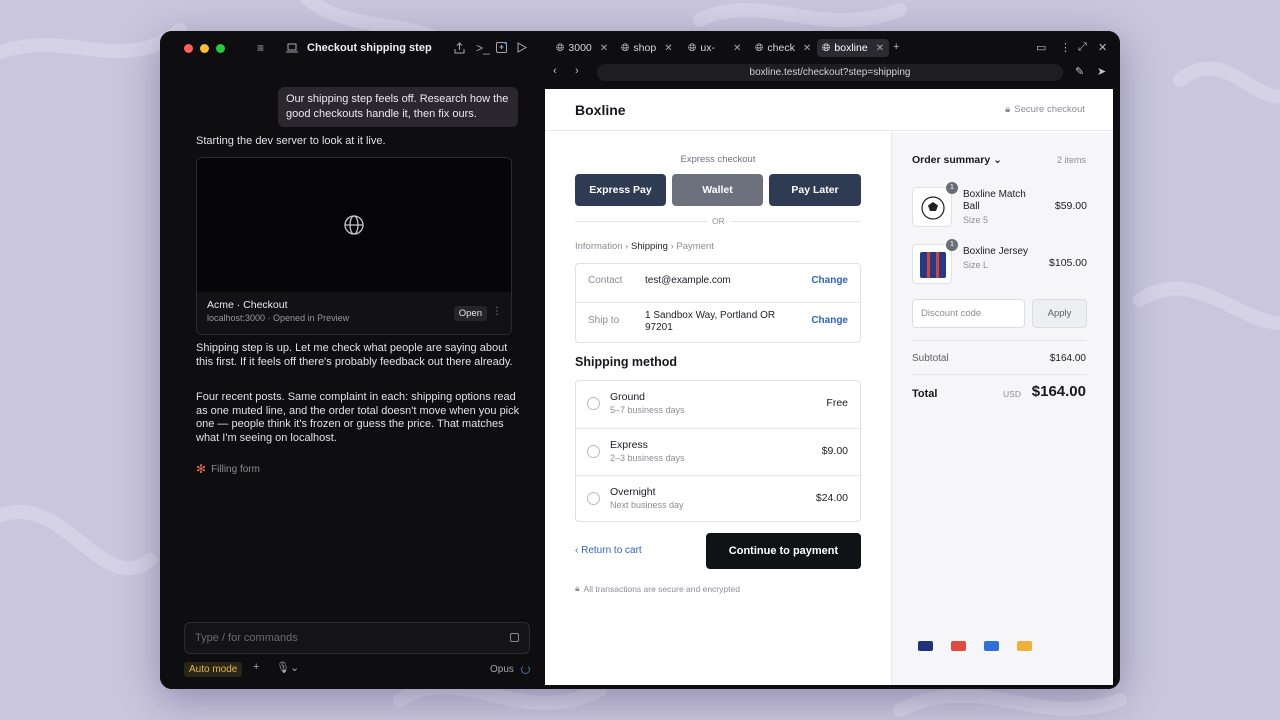 This screenshot has width=1280, height=720. What do you see at coordinates (831, 498) in the screenshot?
I see `option-price: $24.00` at bounding box center [831, 498].